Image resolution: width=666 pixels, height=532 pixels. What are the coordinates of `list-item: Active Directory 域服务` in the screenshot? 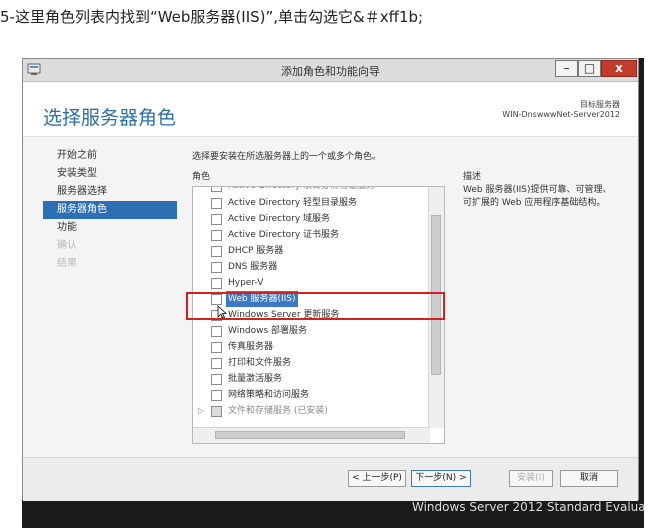 It's located at (311, 219).